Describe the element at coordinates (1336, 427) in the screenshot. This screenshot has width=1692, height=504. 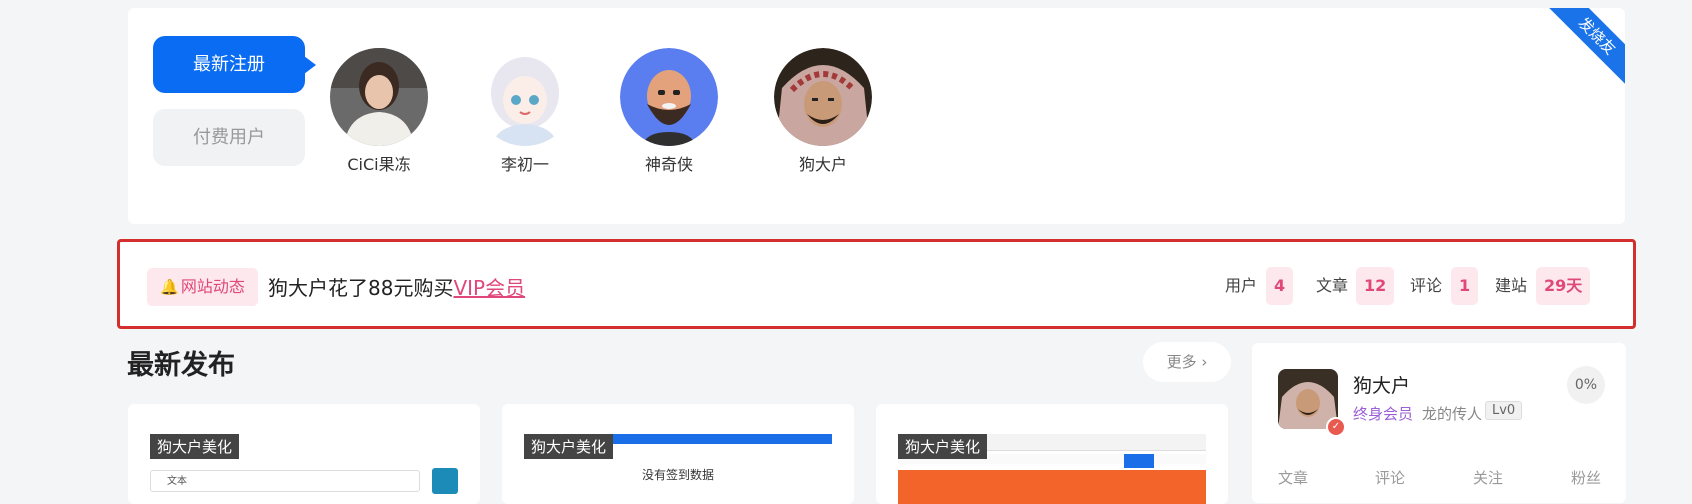
I see `verified-icon: ✓` at that location.